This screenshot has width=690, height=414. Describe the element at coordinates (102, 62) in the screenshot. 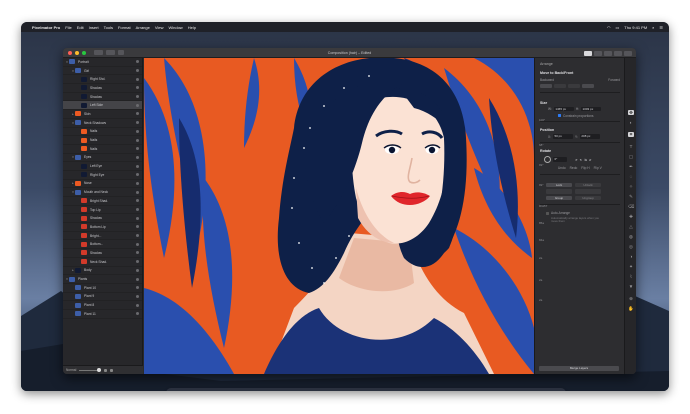

I see `layer-row: ▾ Portrait` at that location.